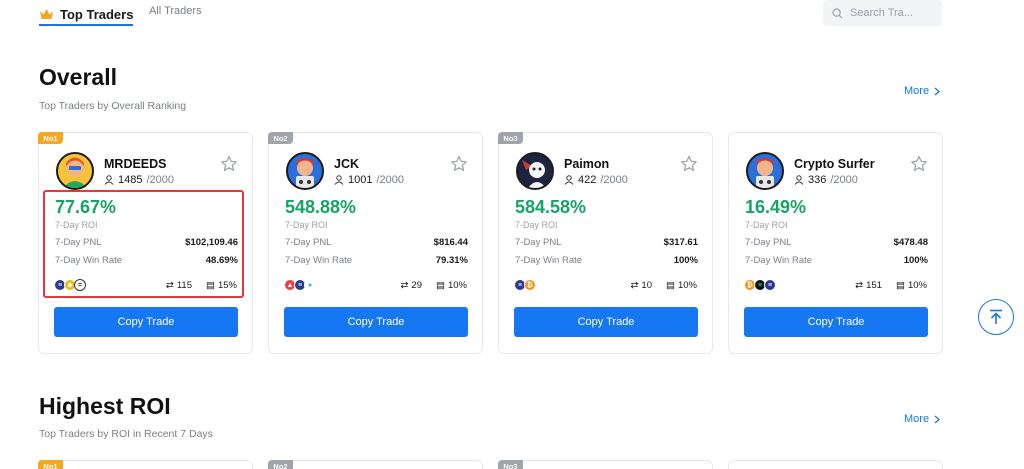  I want to click on arrow-up-icon, so click(996, 316).